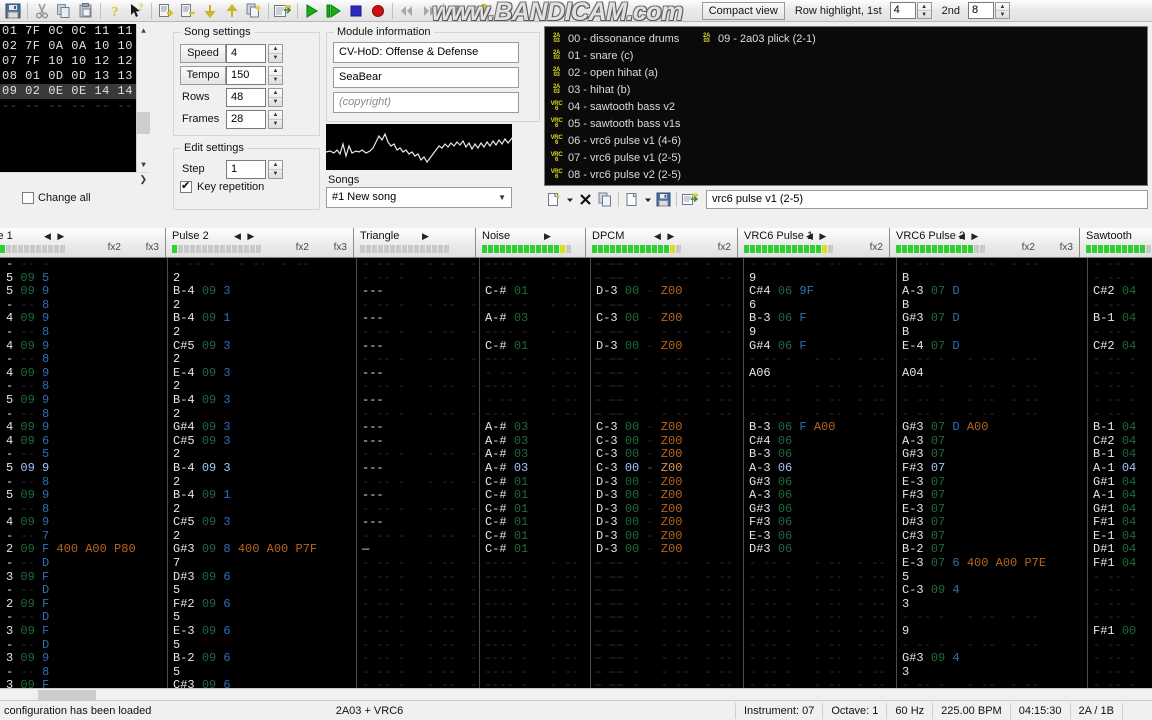 The image size is (1152, 720). I want to click on pattern-cell: B-3 06 F A00, so click(796, 427).